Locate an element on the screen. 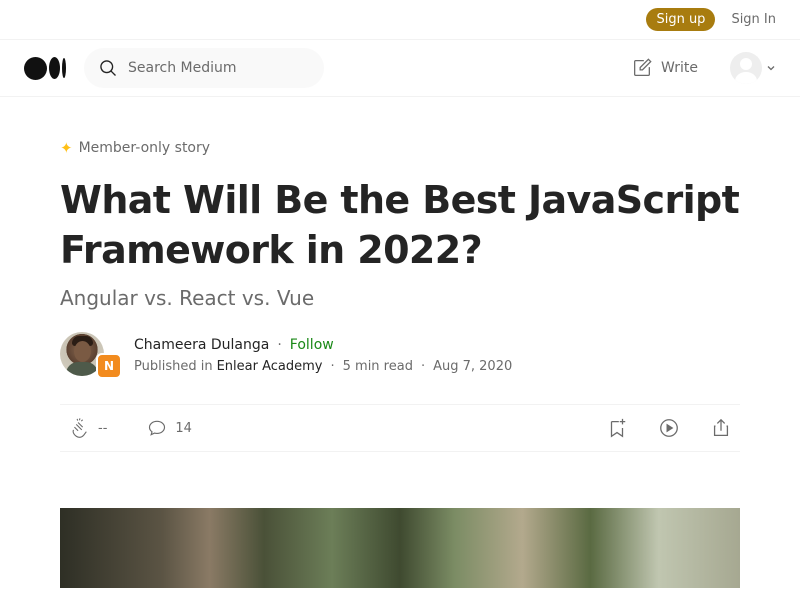  comment-icon is located at coordinates (157, 428).